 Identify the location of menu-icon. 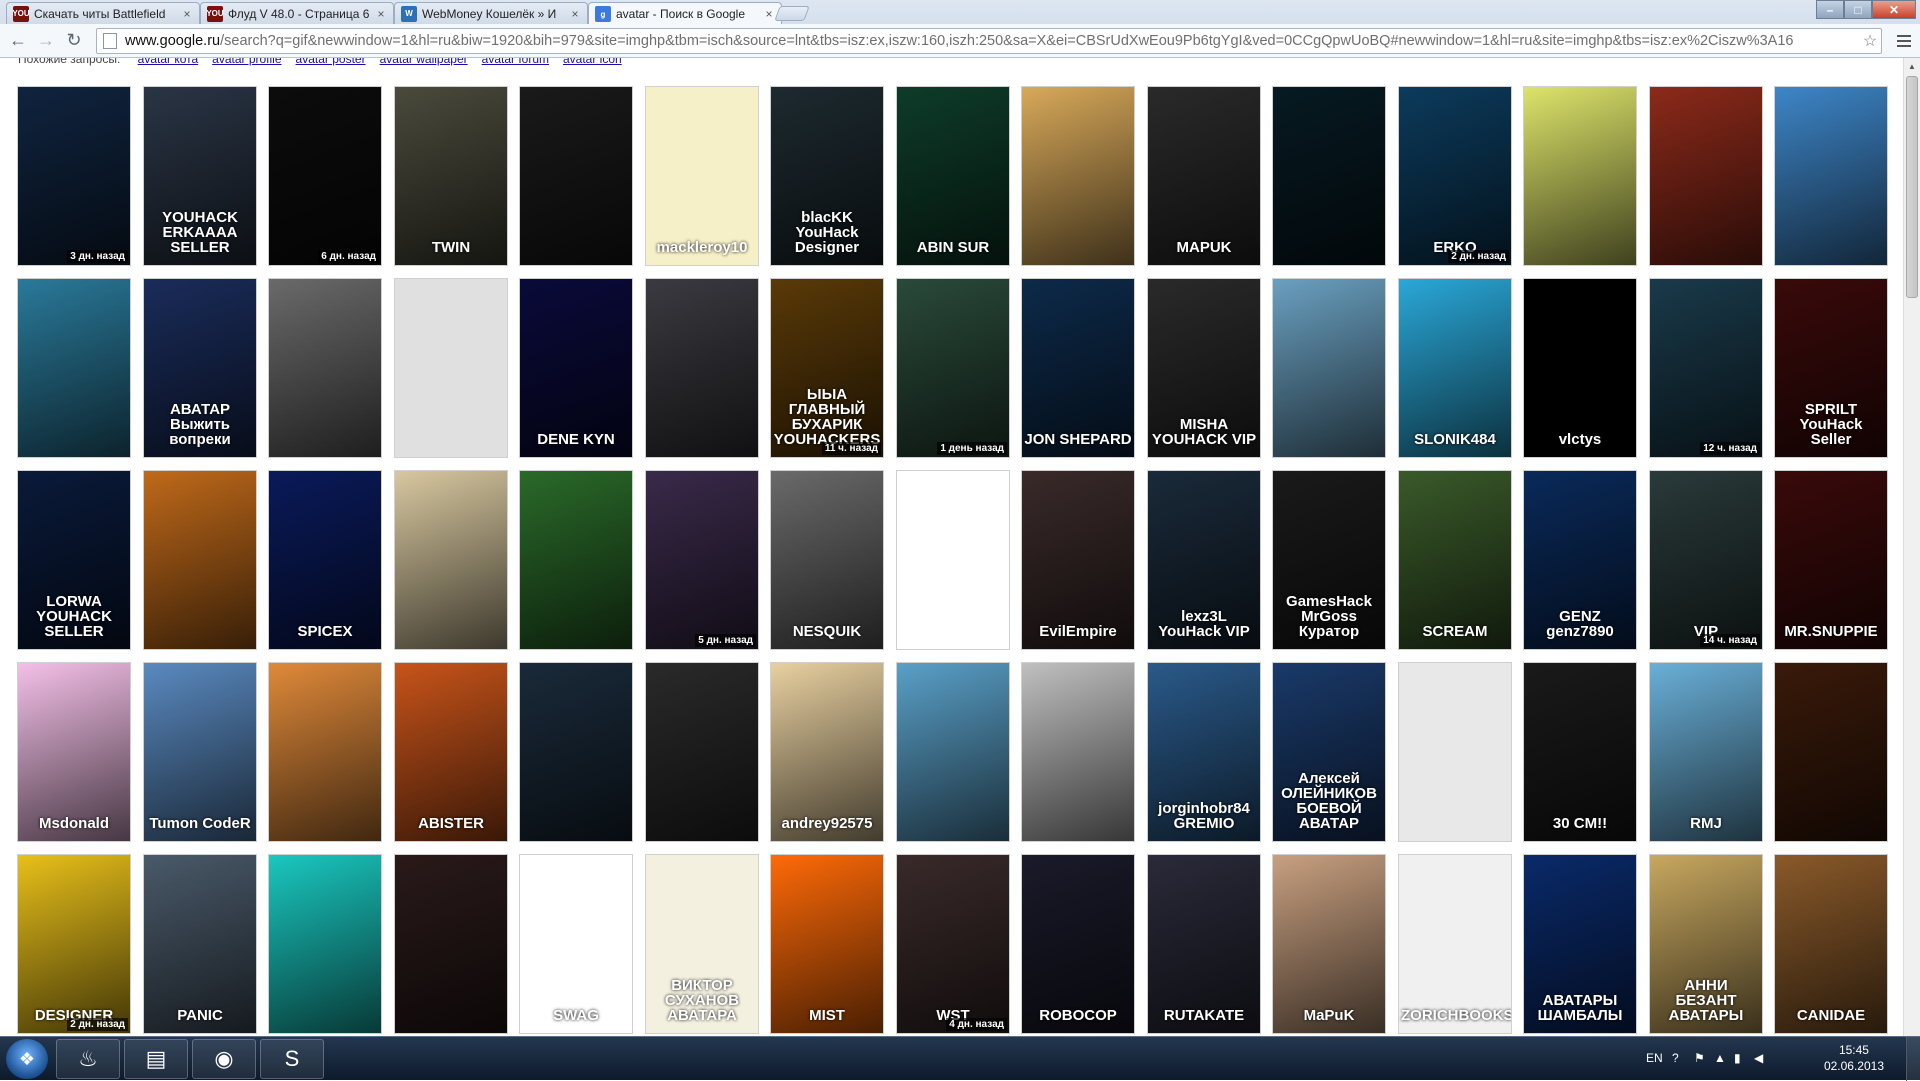
(1904, 41).